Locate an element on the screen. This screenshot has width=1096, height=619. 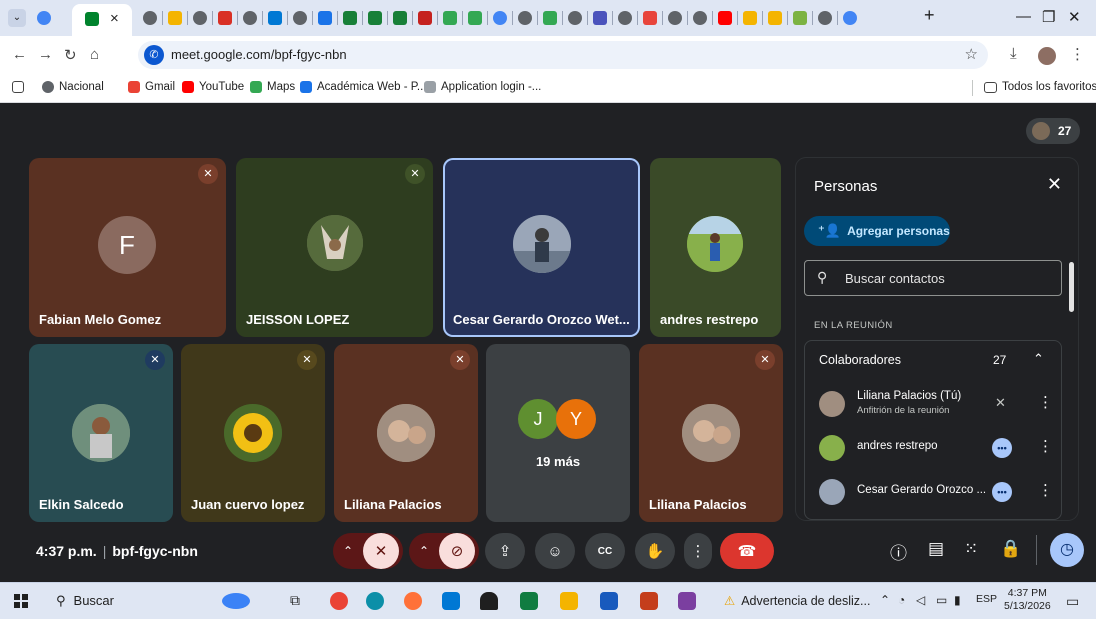
volume-icon: ◁ is located at coordinates (920, 600).